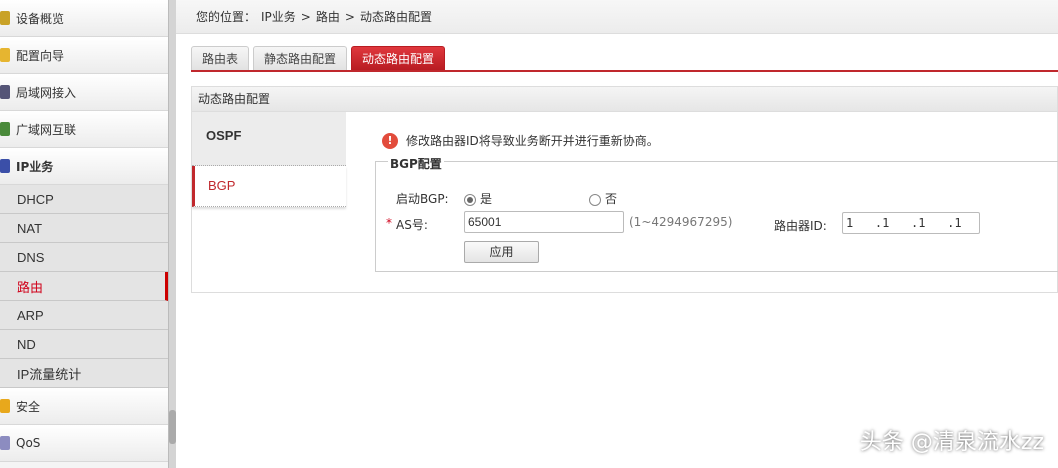 This screenshot has width=1058, height=468. Describe the element at coordinates (278, 17) in the screenshot. I see `breadcrumb-item: IP业务` at that location.